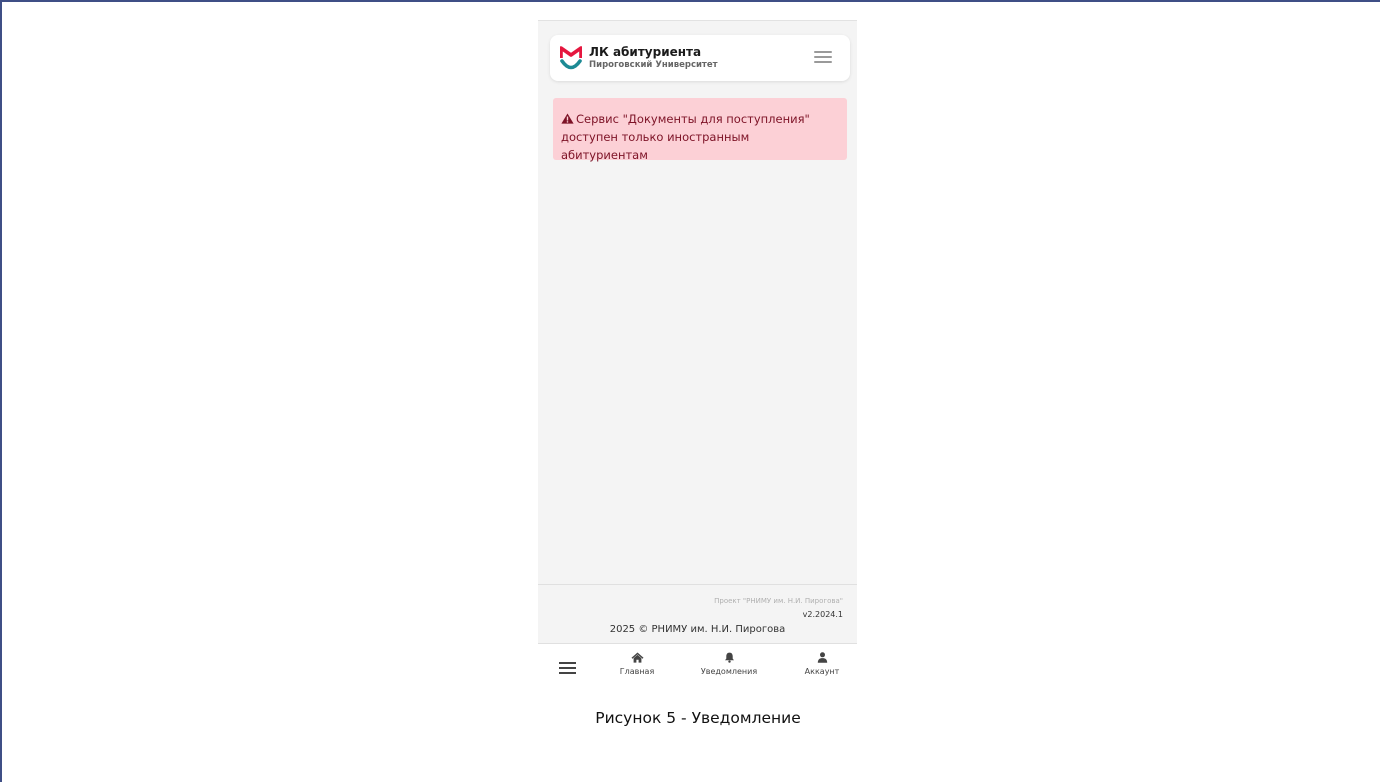 This screenshot has height=782, width=1380. What do you see at coordinates (697, 629) in the screenshot?
I see `copyright: 2025 © РНИМУ им. Н.И. Пирогова` at bounding box center [697, 629].